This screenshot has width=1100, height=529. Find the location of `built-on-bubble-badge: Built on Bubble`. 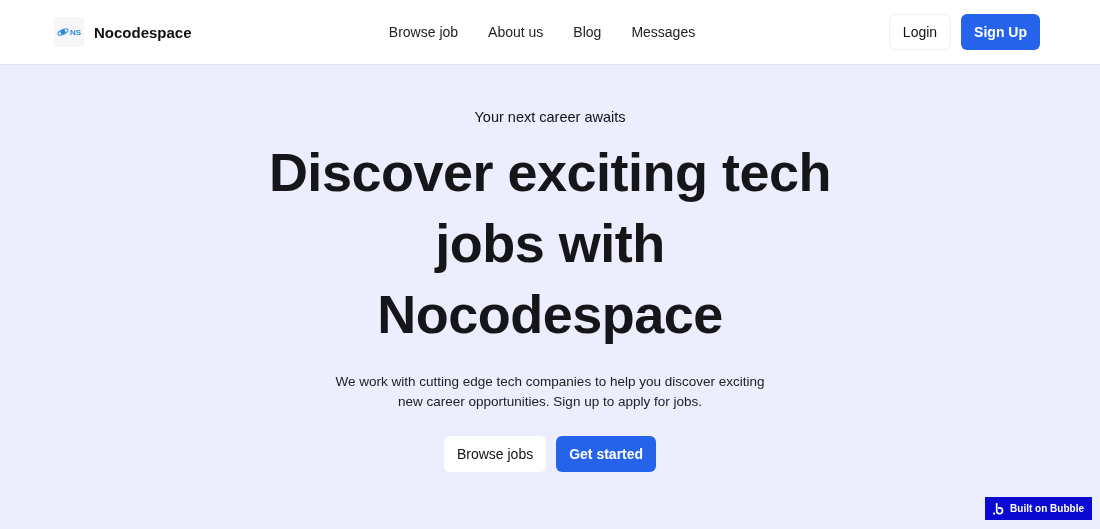

built-on-bubble-badge: Built on Bubble is located at coordinates (1038, 508).